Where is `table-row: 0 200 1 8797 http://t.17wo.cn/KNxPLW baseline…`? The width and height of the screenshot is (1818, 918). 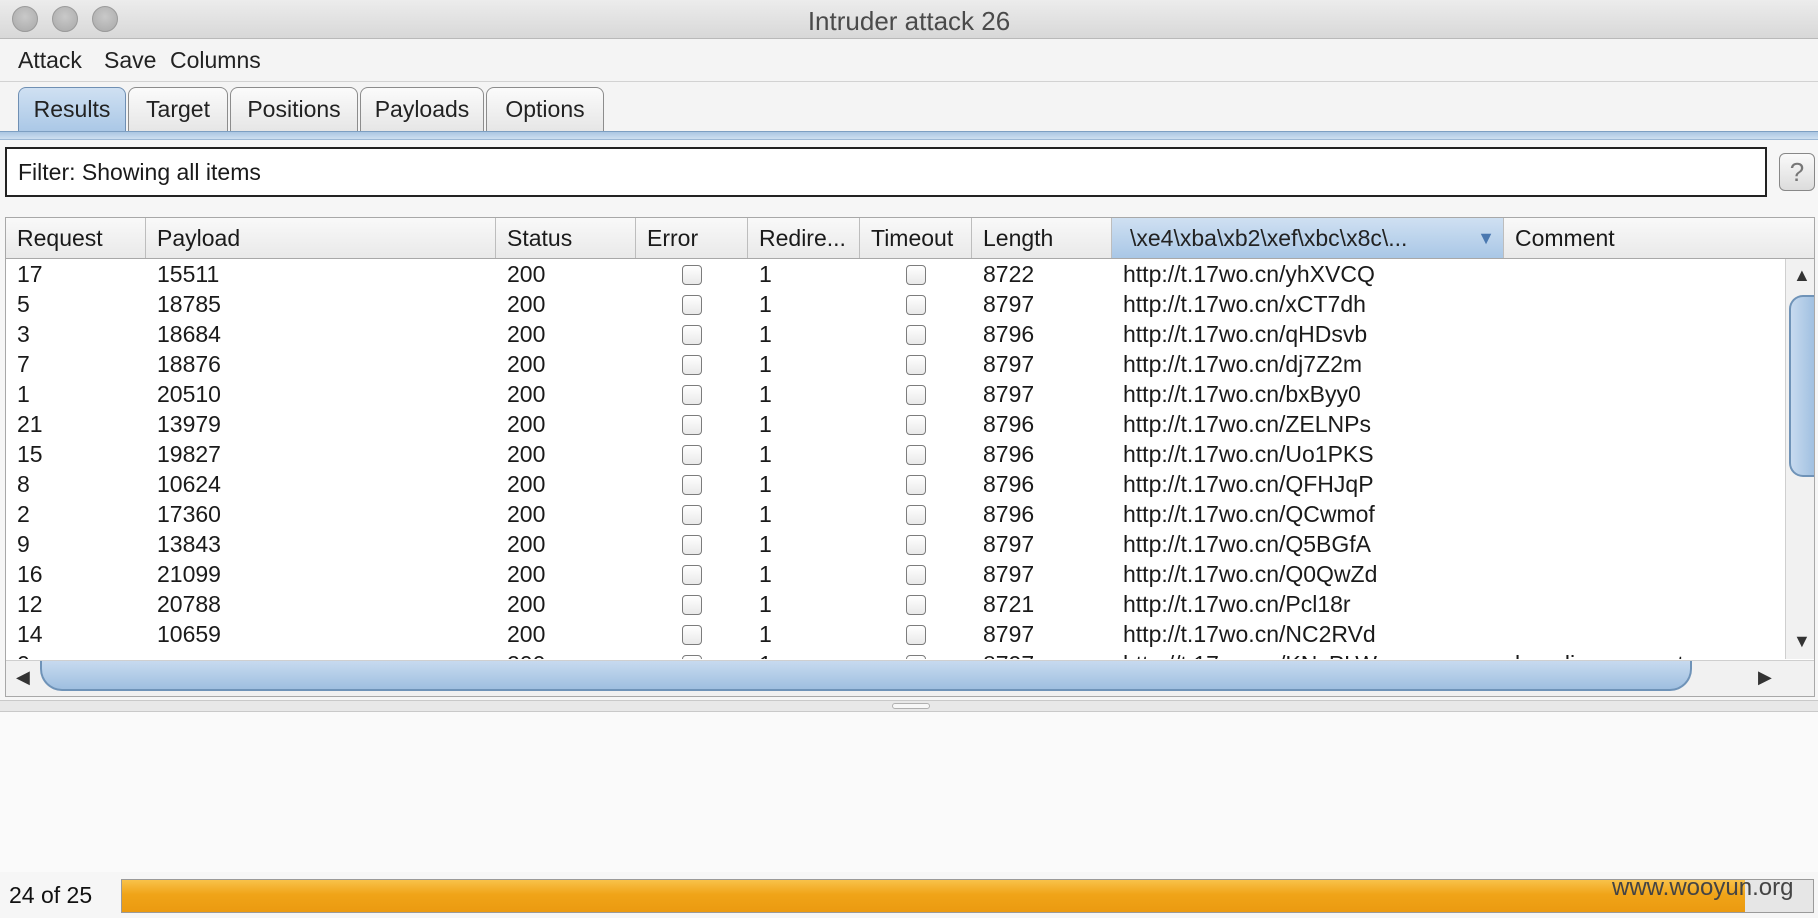
table-row: 0 200 1 8797 http://t.17wo.cn/KNxPLW baseline… is located at coordinates (896, 654).